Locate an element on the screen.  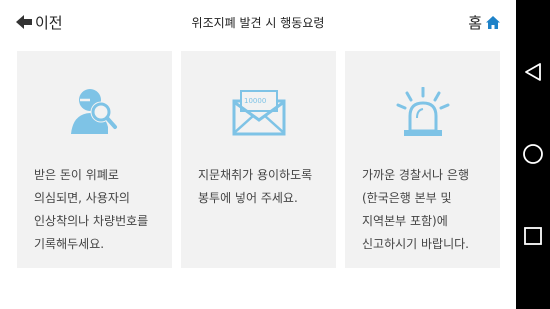
banknote-text: 10000 is located at coordinates (255, 101).